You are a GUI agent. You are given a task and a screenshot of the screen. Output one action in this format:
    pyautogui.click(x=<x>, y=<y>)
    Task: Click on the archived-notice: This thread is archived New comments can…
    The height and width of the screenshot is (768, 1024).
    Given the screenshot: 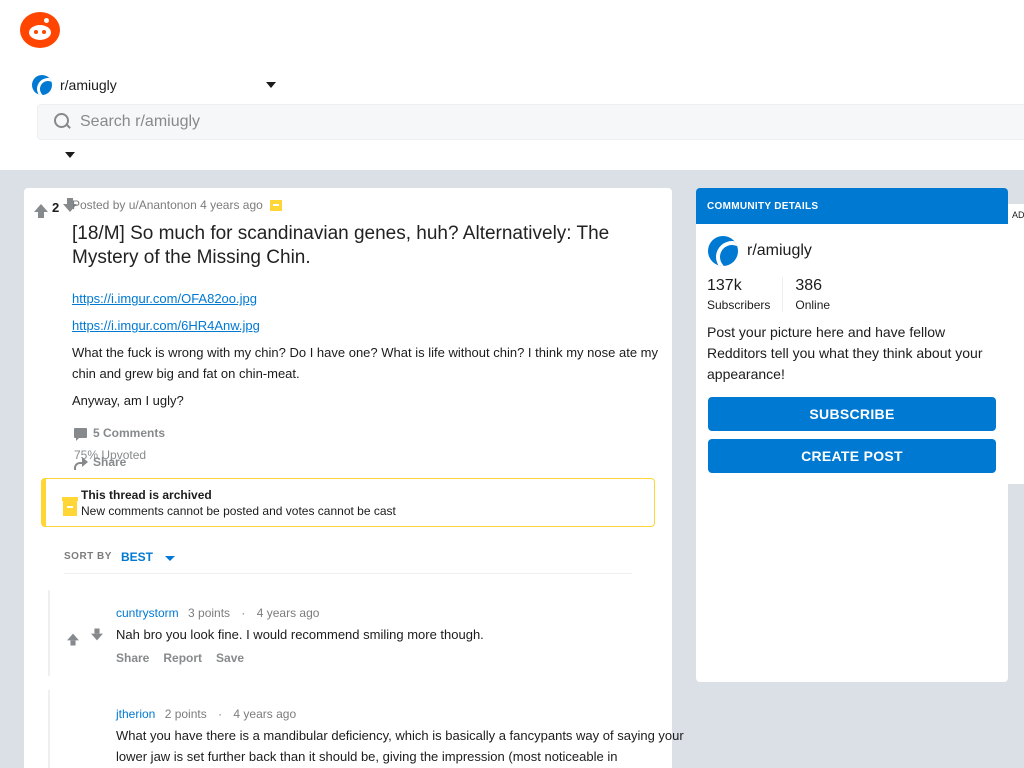 What is the action you would take?
    pyautogui.click(x=348, y=502)
    